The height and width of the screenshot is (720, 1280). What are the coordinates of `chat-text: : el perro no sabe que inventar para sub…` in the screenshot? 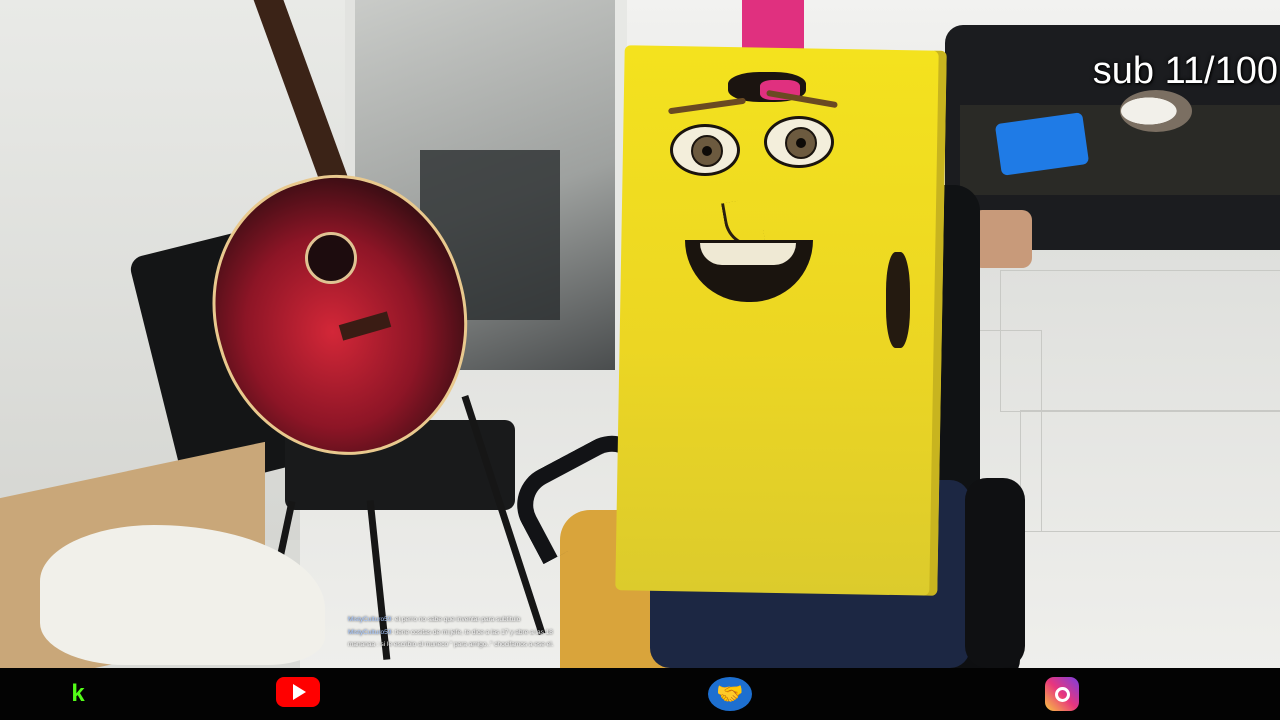 It's located at (456, 619).